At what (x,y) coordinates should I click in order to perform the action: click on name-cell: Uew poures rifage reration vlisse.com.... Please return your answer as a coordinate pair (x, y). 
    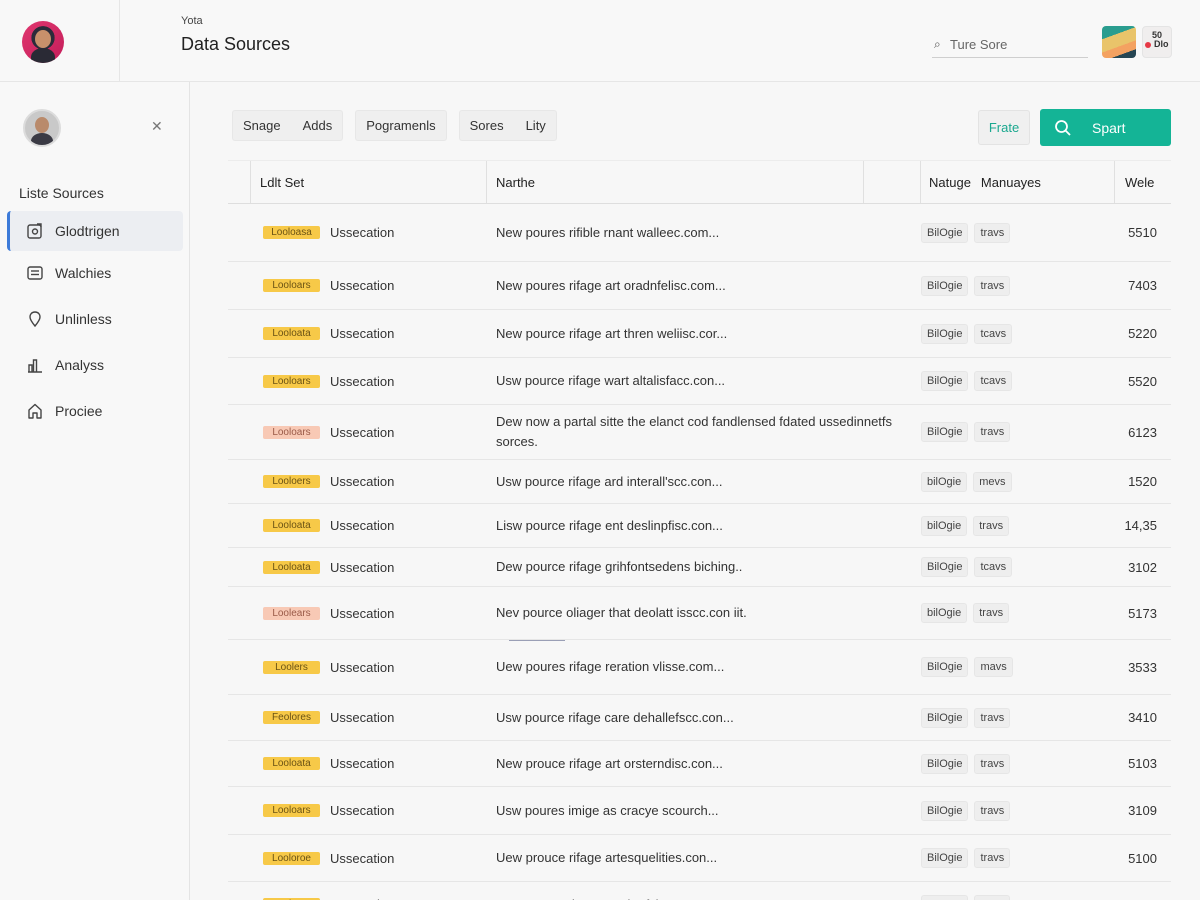
    Looking at the image, I should click on (704, 667).